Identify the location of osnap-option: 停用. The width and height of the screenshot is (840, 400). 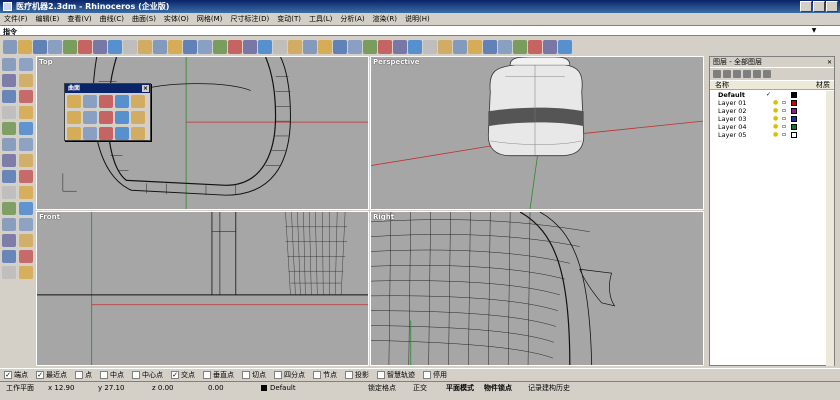
(435, 375).